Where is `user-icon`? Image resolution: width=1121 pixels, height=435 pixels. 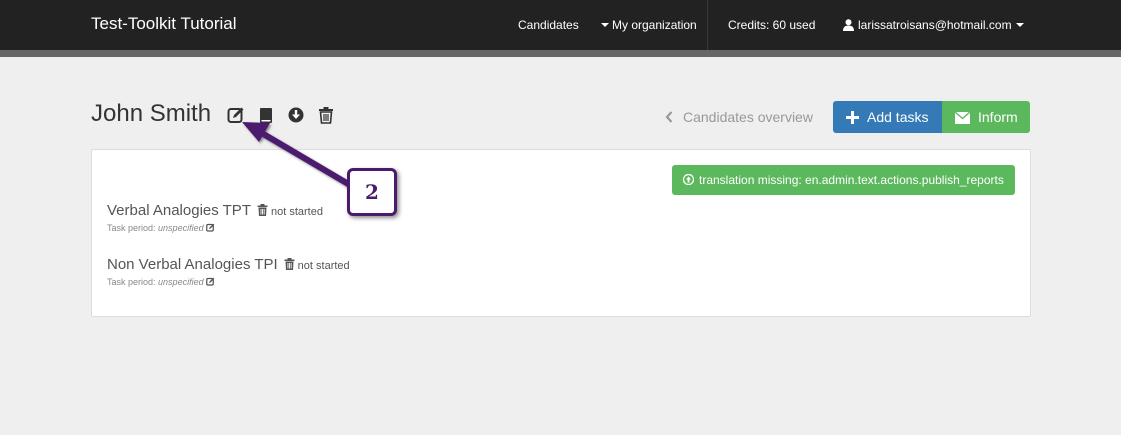
user-icon is located at coordinates (848, 25).